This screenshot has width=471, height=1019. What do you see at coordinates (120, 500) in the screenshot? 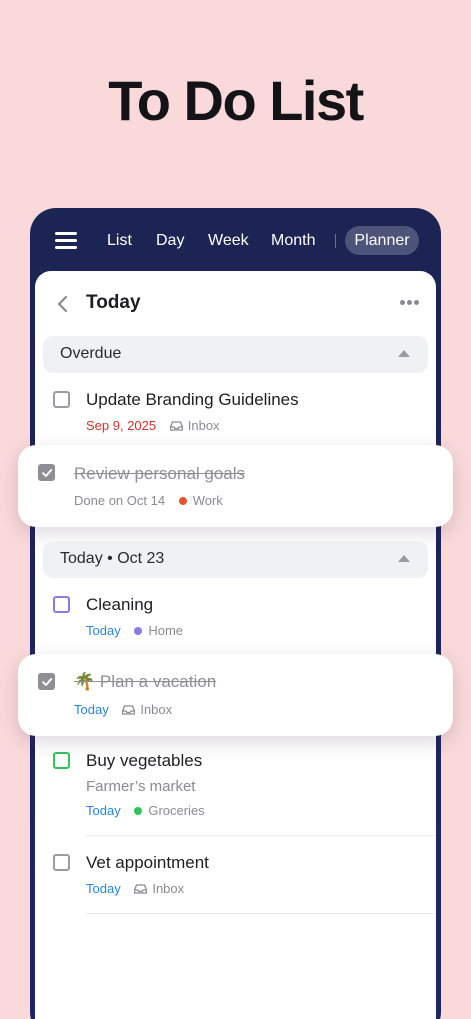
I see `task-done-date: Done on Oct 14` at bounding box center [120, 500].